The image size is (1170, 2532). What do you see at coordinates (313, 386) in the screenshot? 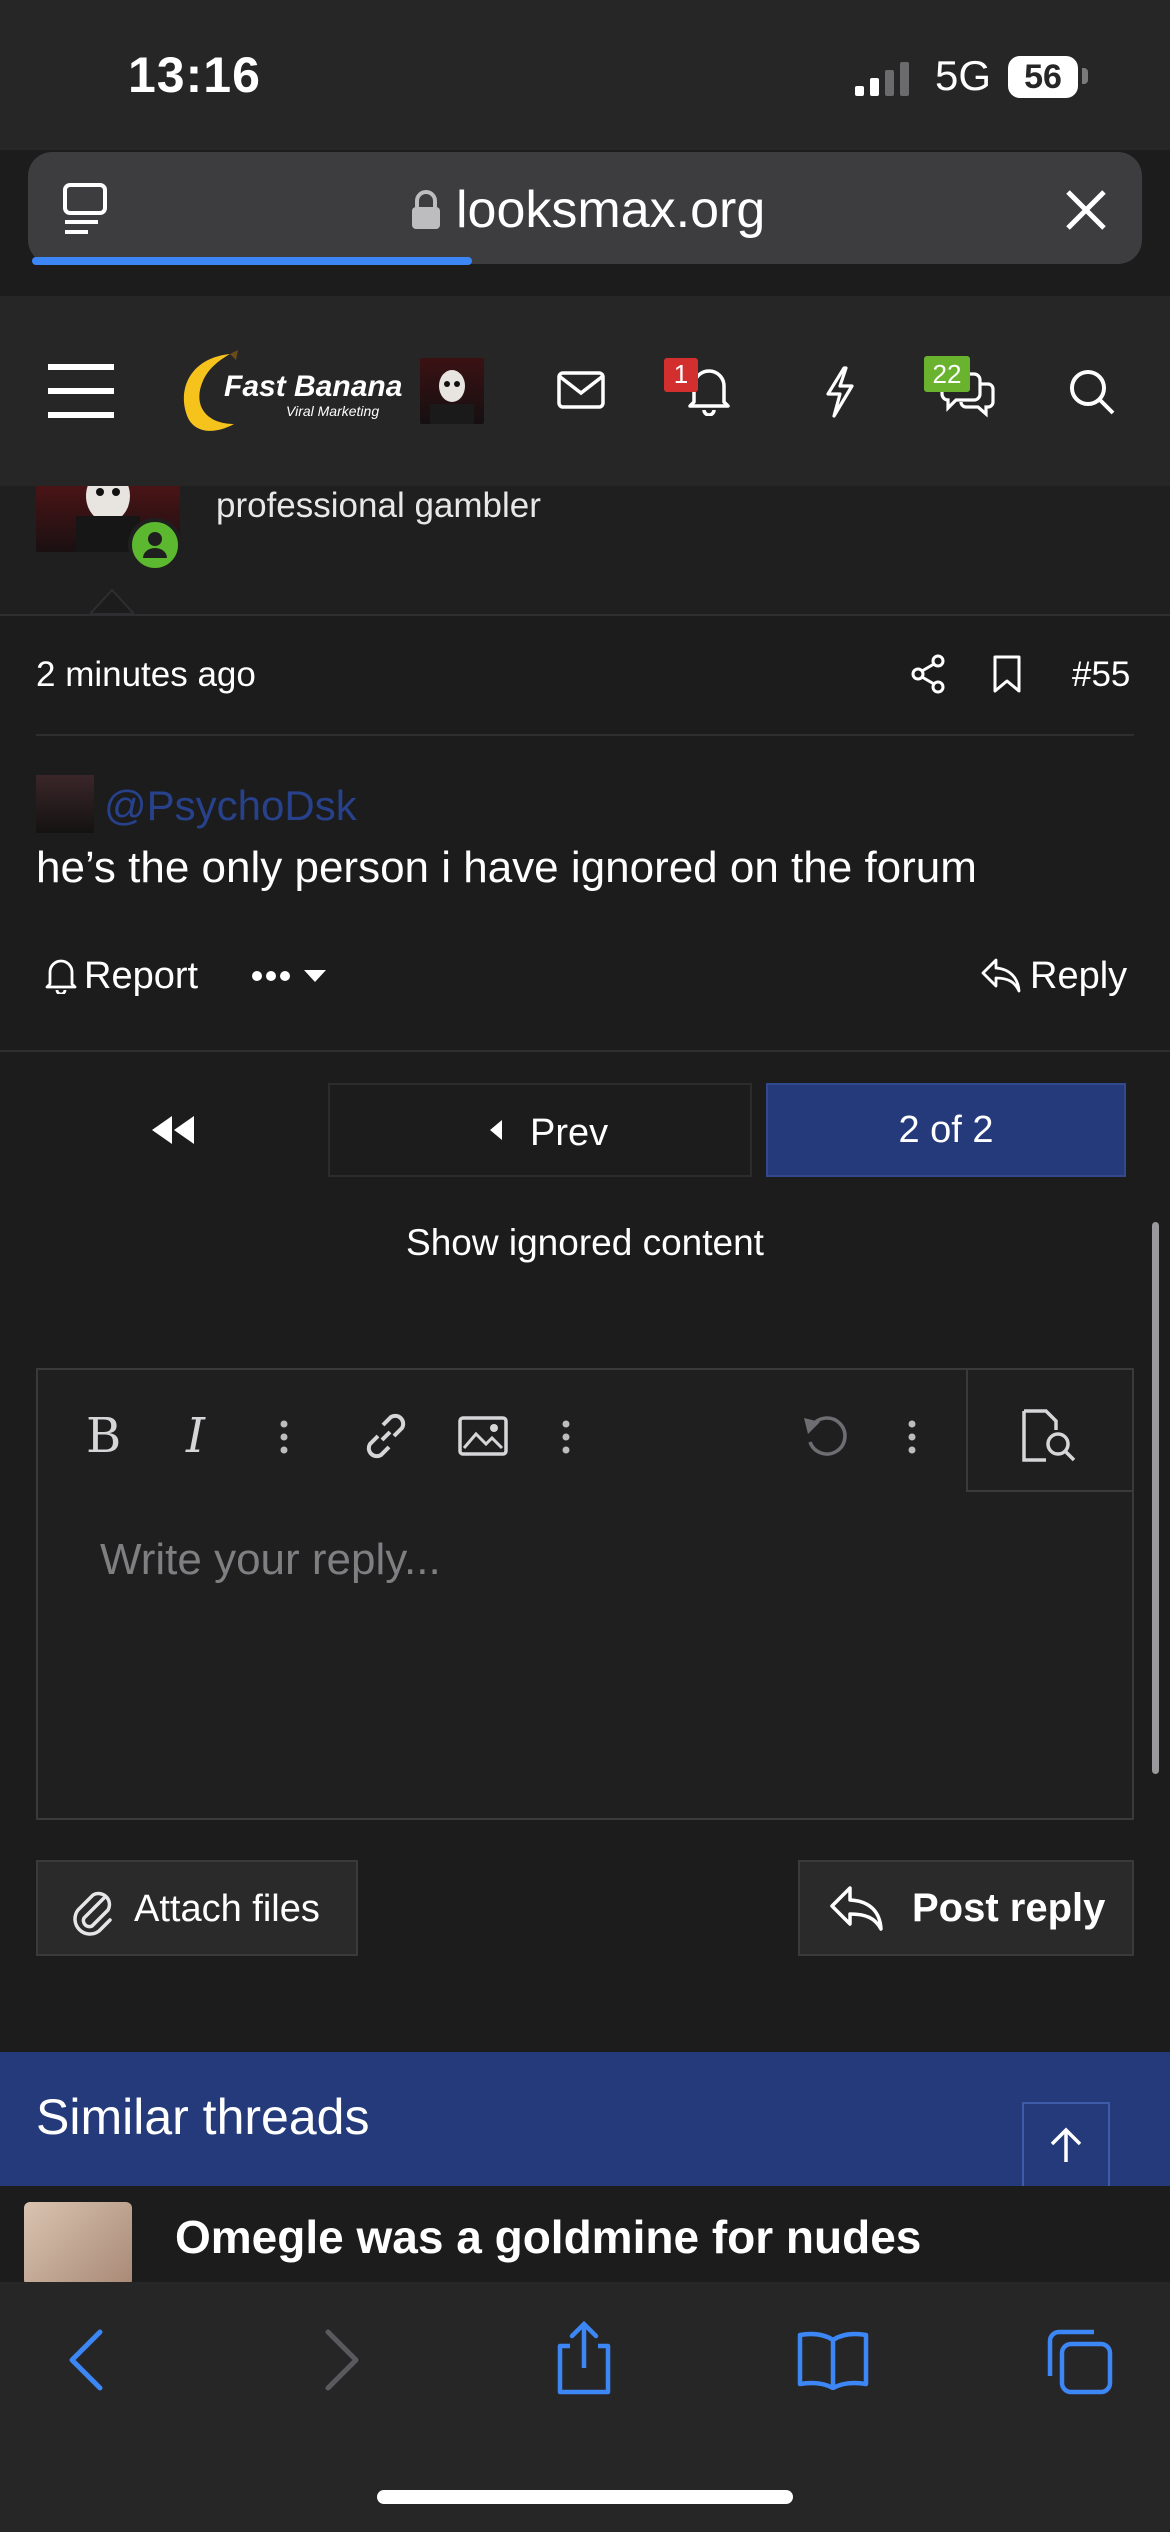
I see `logo-text: Fast Banana` at bounding box center [313, 386].